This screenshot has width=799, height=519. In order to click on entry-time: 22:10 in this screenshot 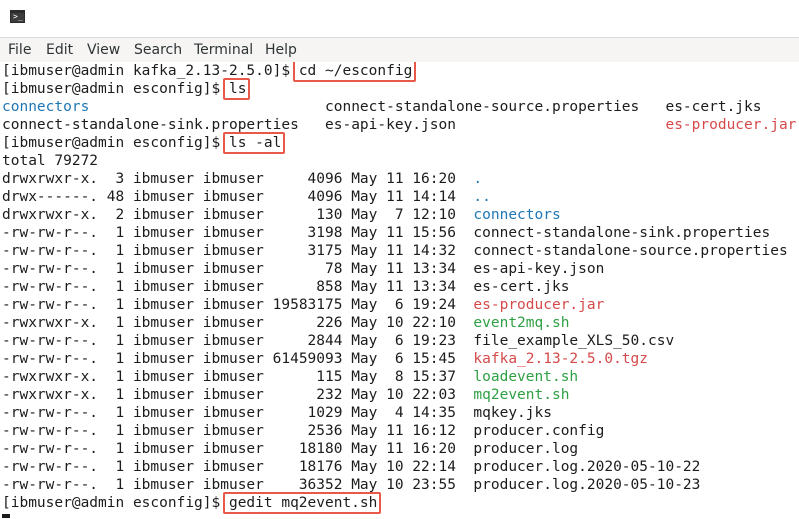, I will do `click(434, 323)`.